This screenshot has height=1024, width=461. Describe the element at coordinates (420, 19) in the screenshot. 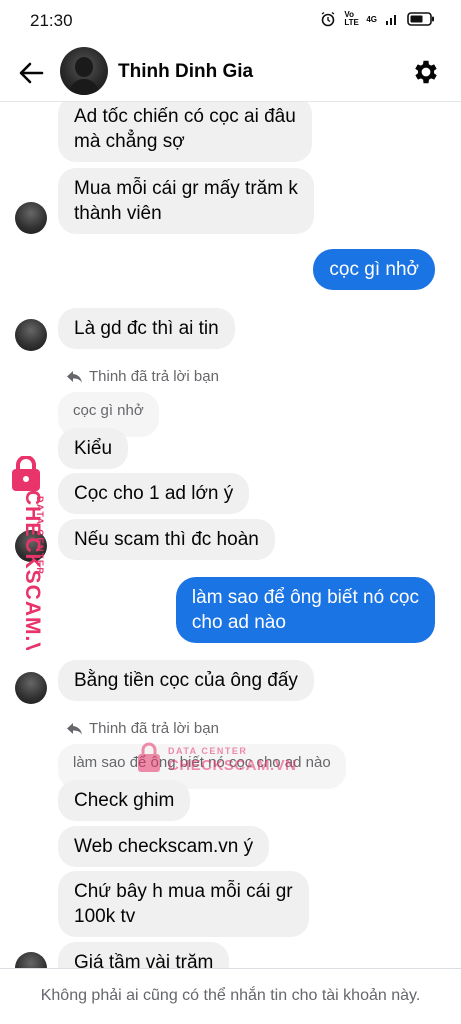

I see `battery-icon` at that location.